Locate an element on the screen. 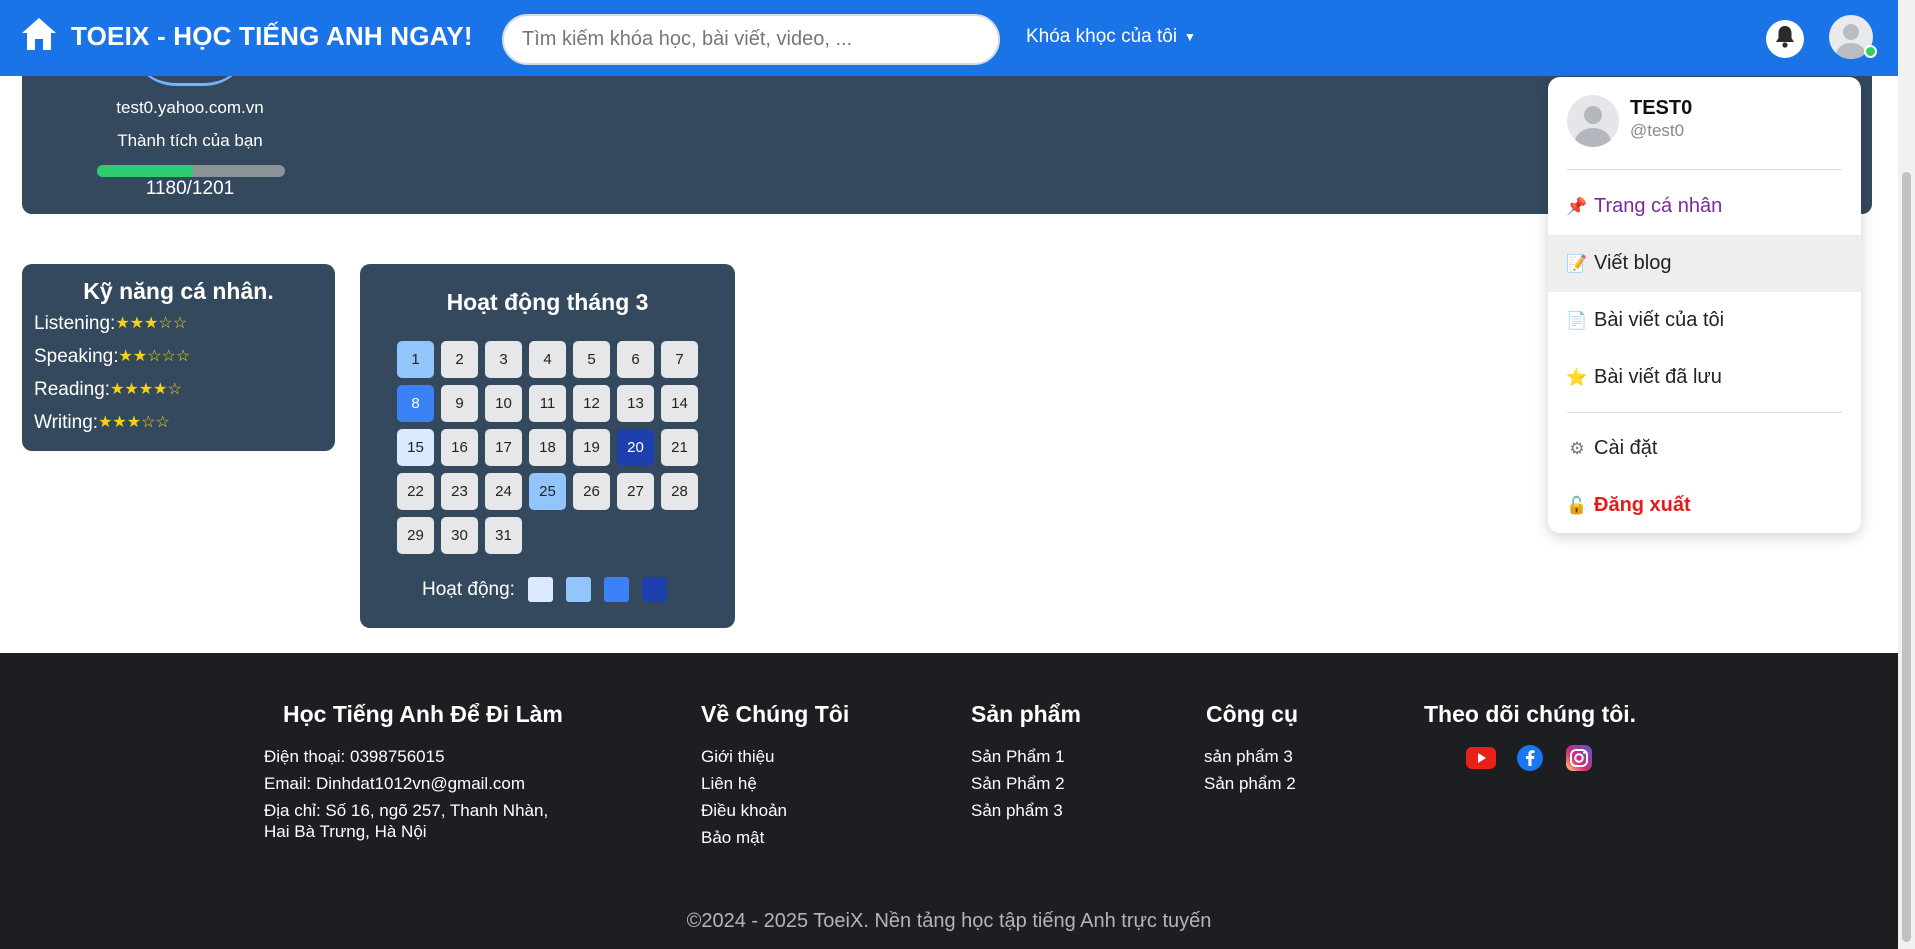 The image size is (1915, 949). menu-item-label: Trang cá nhân is located at coordinates (1658, 206).